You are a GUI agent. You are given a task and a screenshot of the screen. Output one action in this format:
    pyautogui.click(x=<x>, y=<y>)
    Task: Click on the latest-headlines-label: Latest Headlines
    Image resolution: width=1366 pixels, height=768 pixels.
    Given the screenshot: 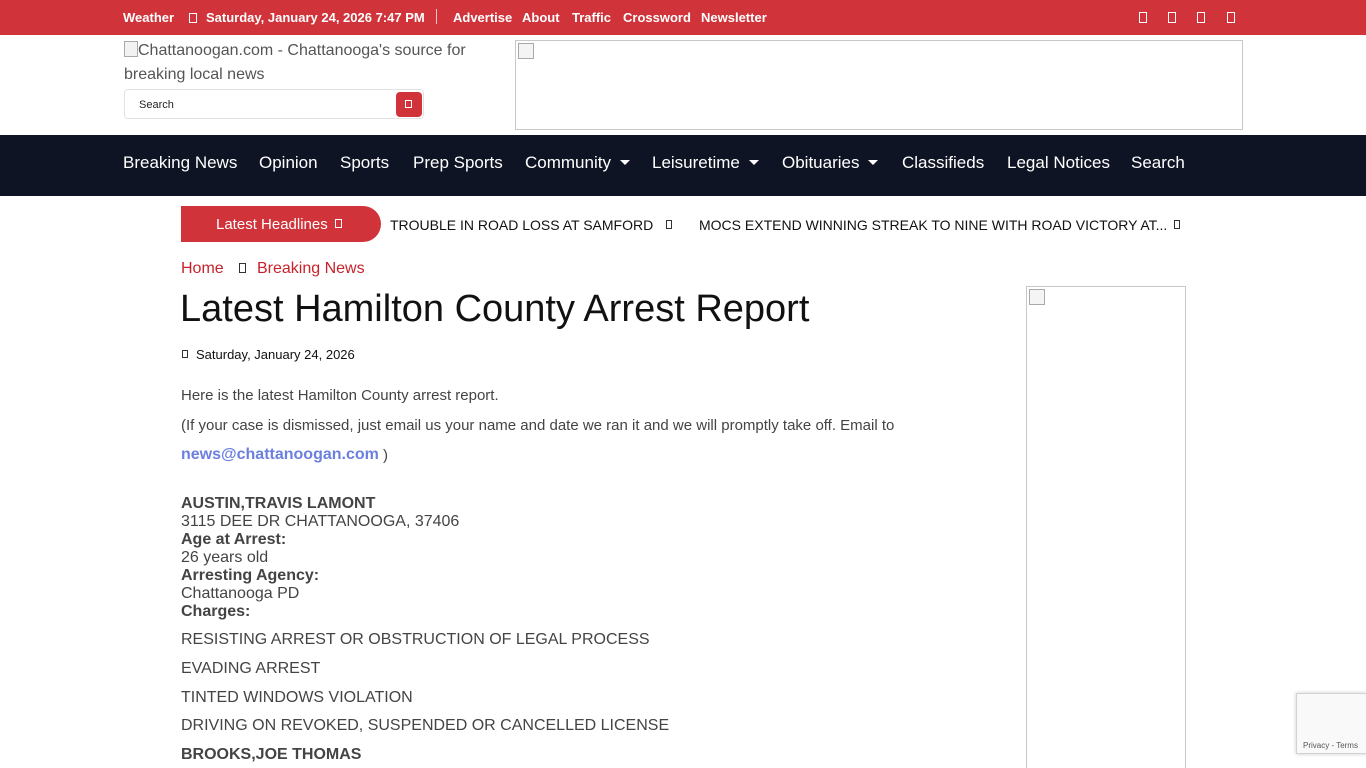 What is the action you would take?
    pyautogui.click(x=281, y=224)
    